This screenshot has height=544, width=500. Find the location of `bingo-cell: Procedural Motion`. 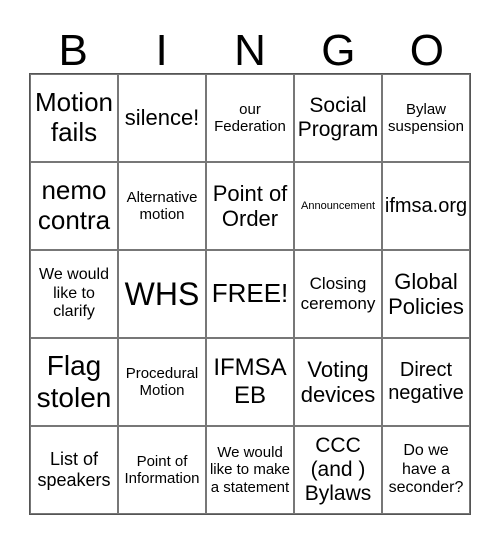

bingo-cell: Procedural Motion is located at coordinates (162, 382).